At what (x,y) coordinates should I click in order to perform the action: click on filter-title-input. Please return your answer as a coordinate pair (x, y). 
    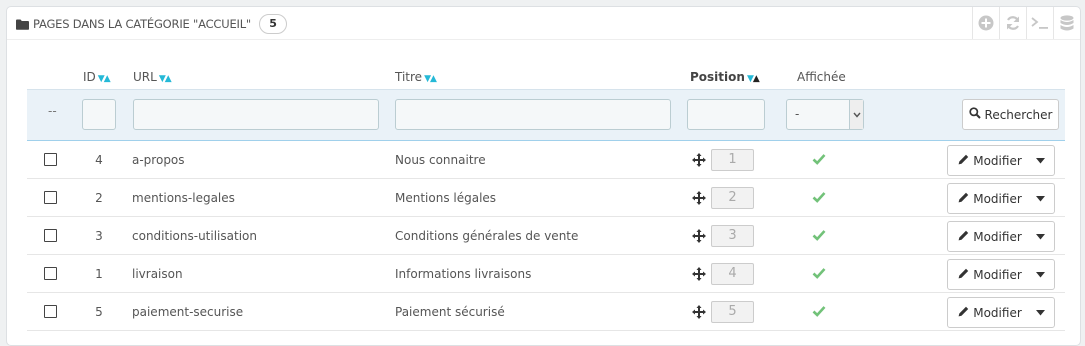
    Looking at the image, I should click on (533, 114).